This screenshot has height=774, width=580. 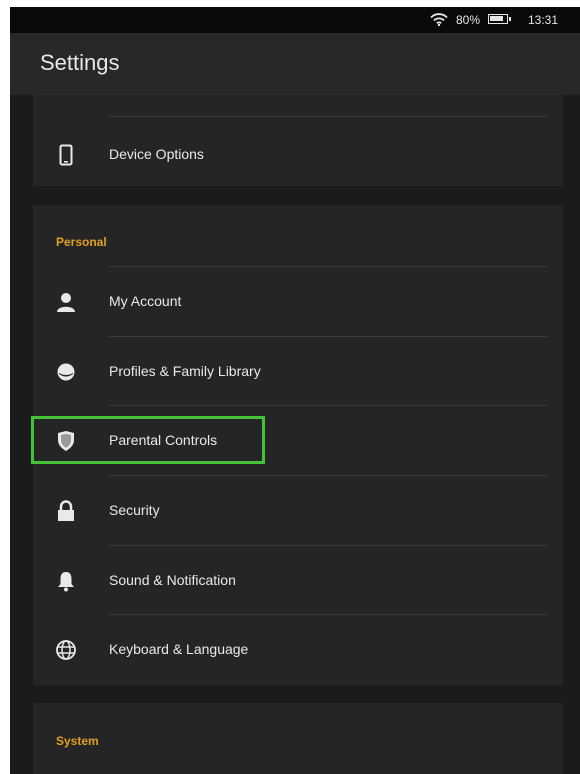 I want to click on profiles-icon, so click(x=66, y=372).